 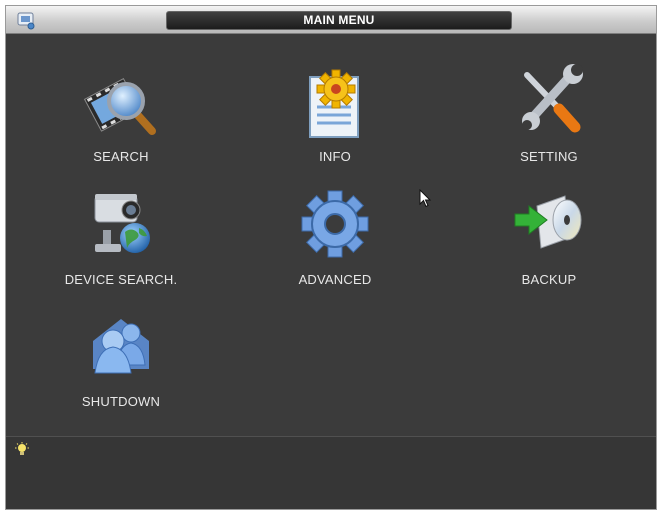 I want to click on menu-item-label: INFO, so click(x=335, y=156).